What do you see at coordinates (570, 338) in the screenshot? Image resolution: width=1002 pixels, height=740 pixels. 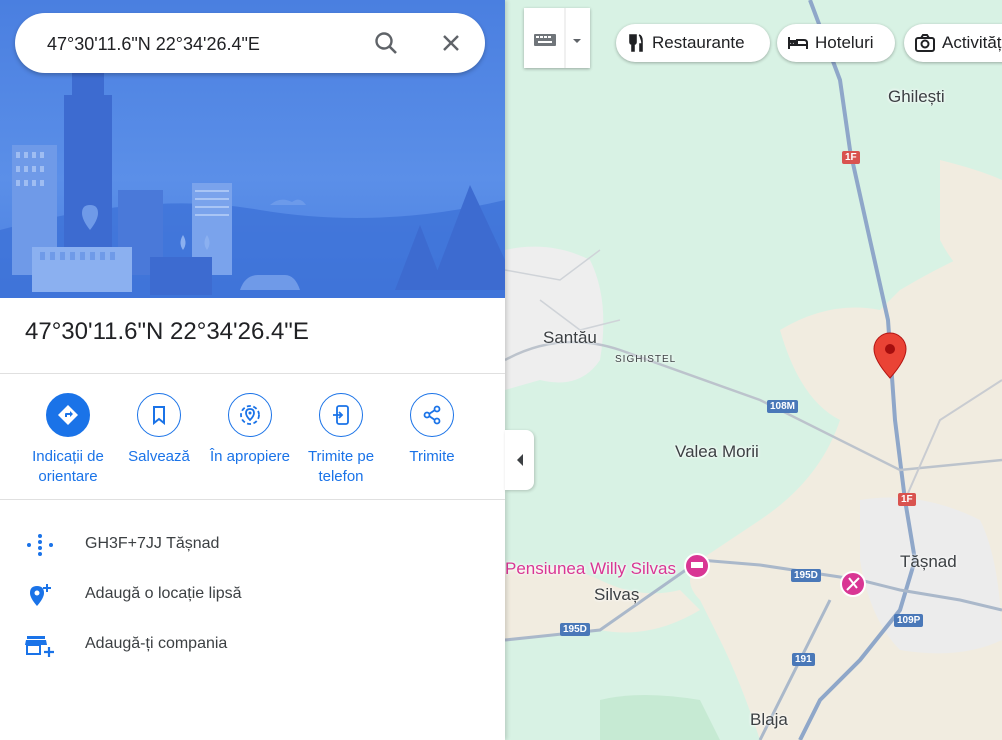 I see `place-label-santau: Santău` at bounding box center [570, 338].